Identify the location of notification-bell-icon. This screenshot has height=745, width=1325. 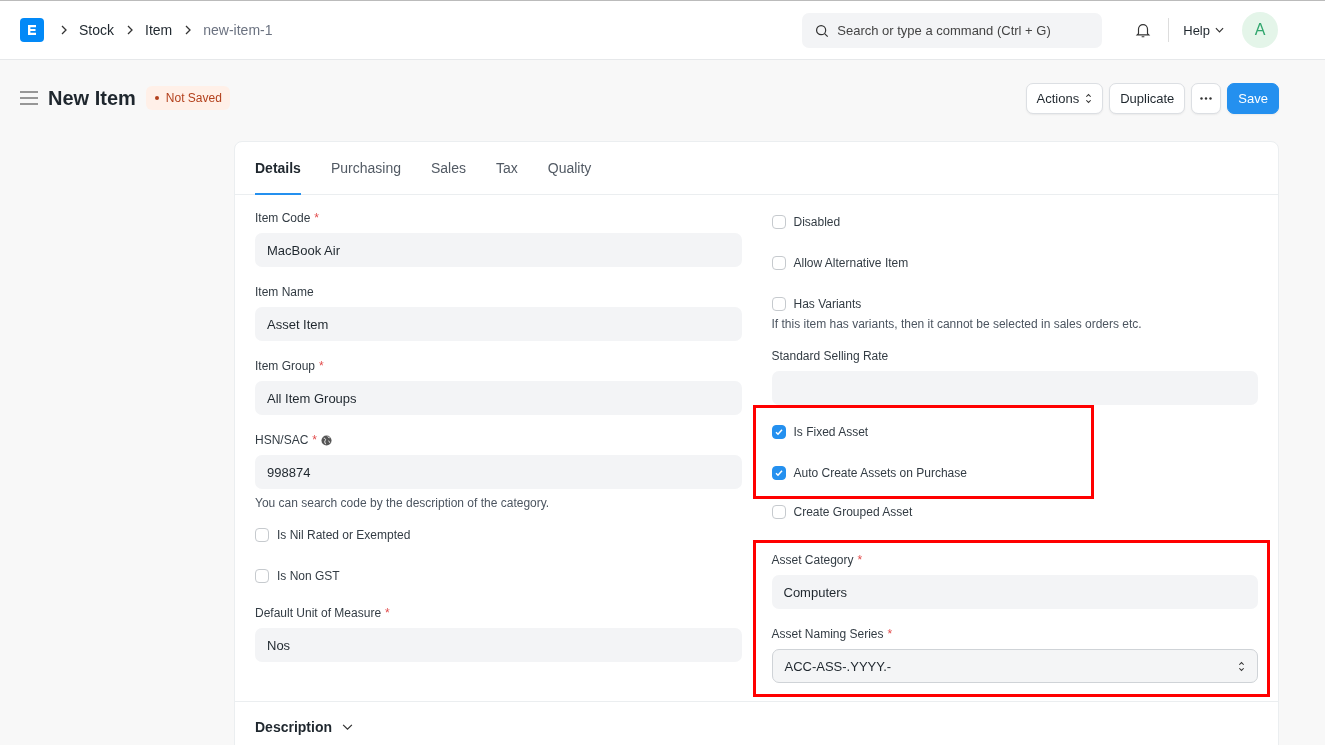
(1143, 30).